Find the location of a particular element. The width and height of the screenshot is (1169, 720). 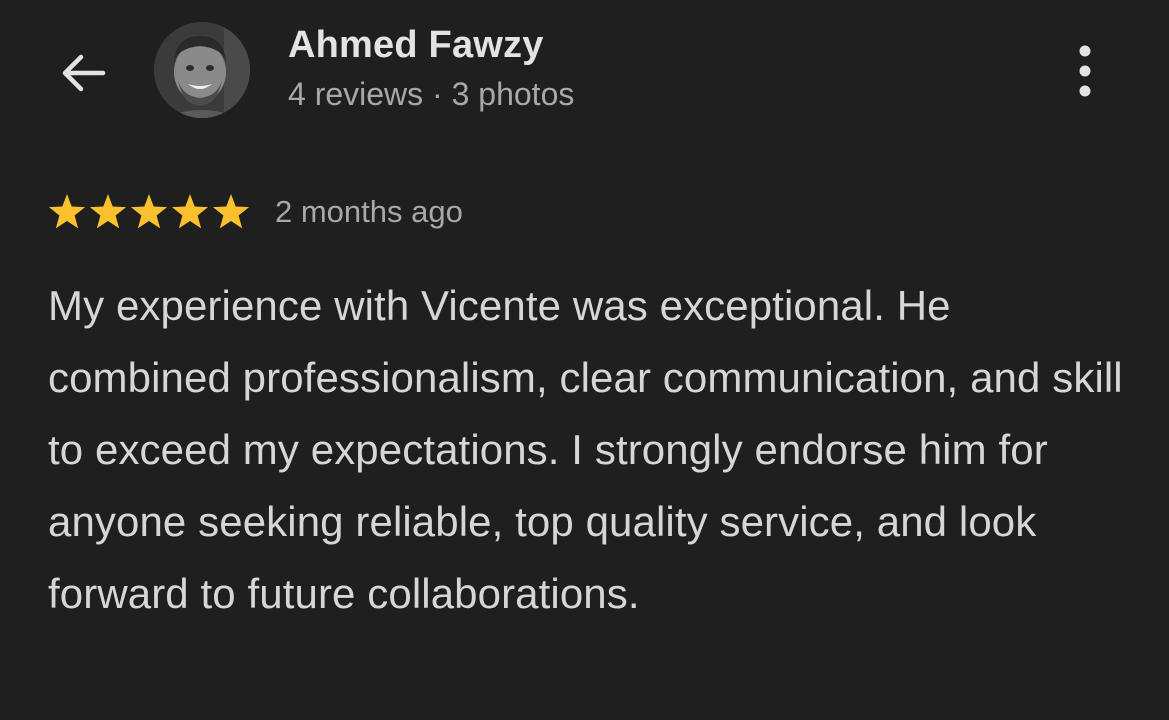

review-date: 2 months ago is located at coordinates (369, 211).